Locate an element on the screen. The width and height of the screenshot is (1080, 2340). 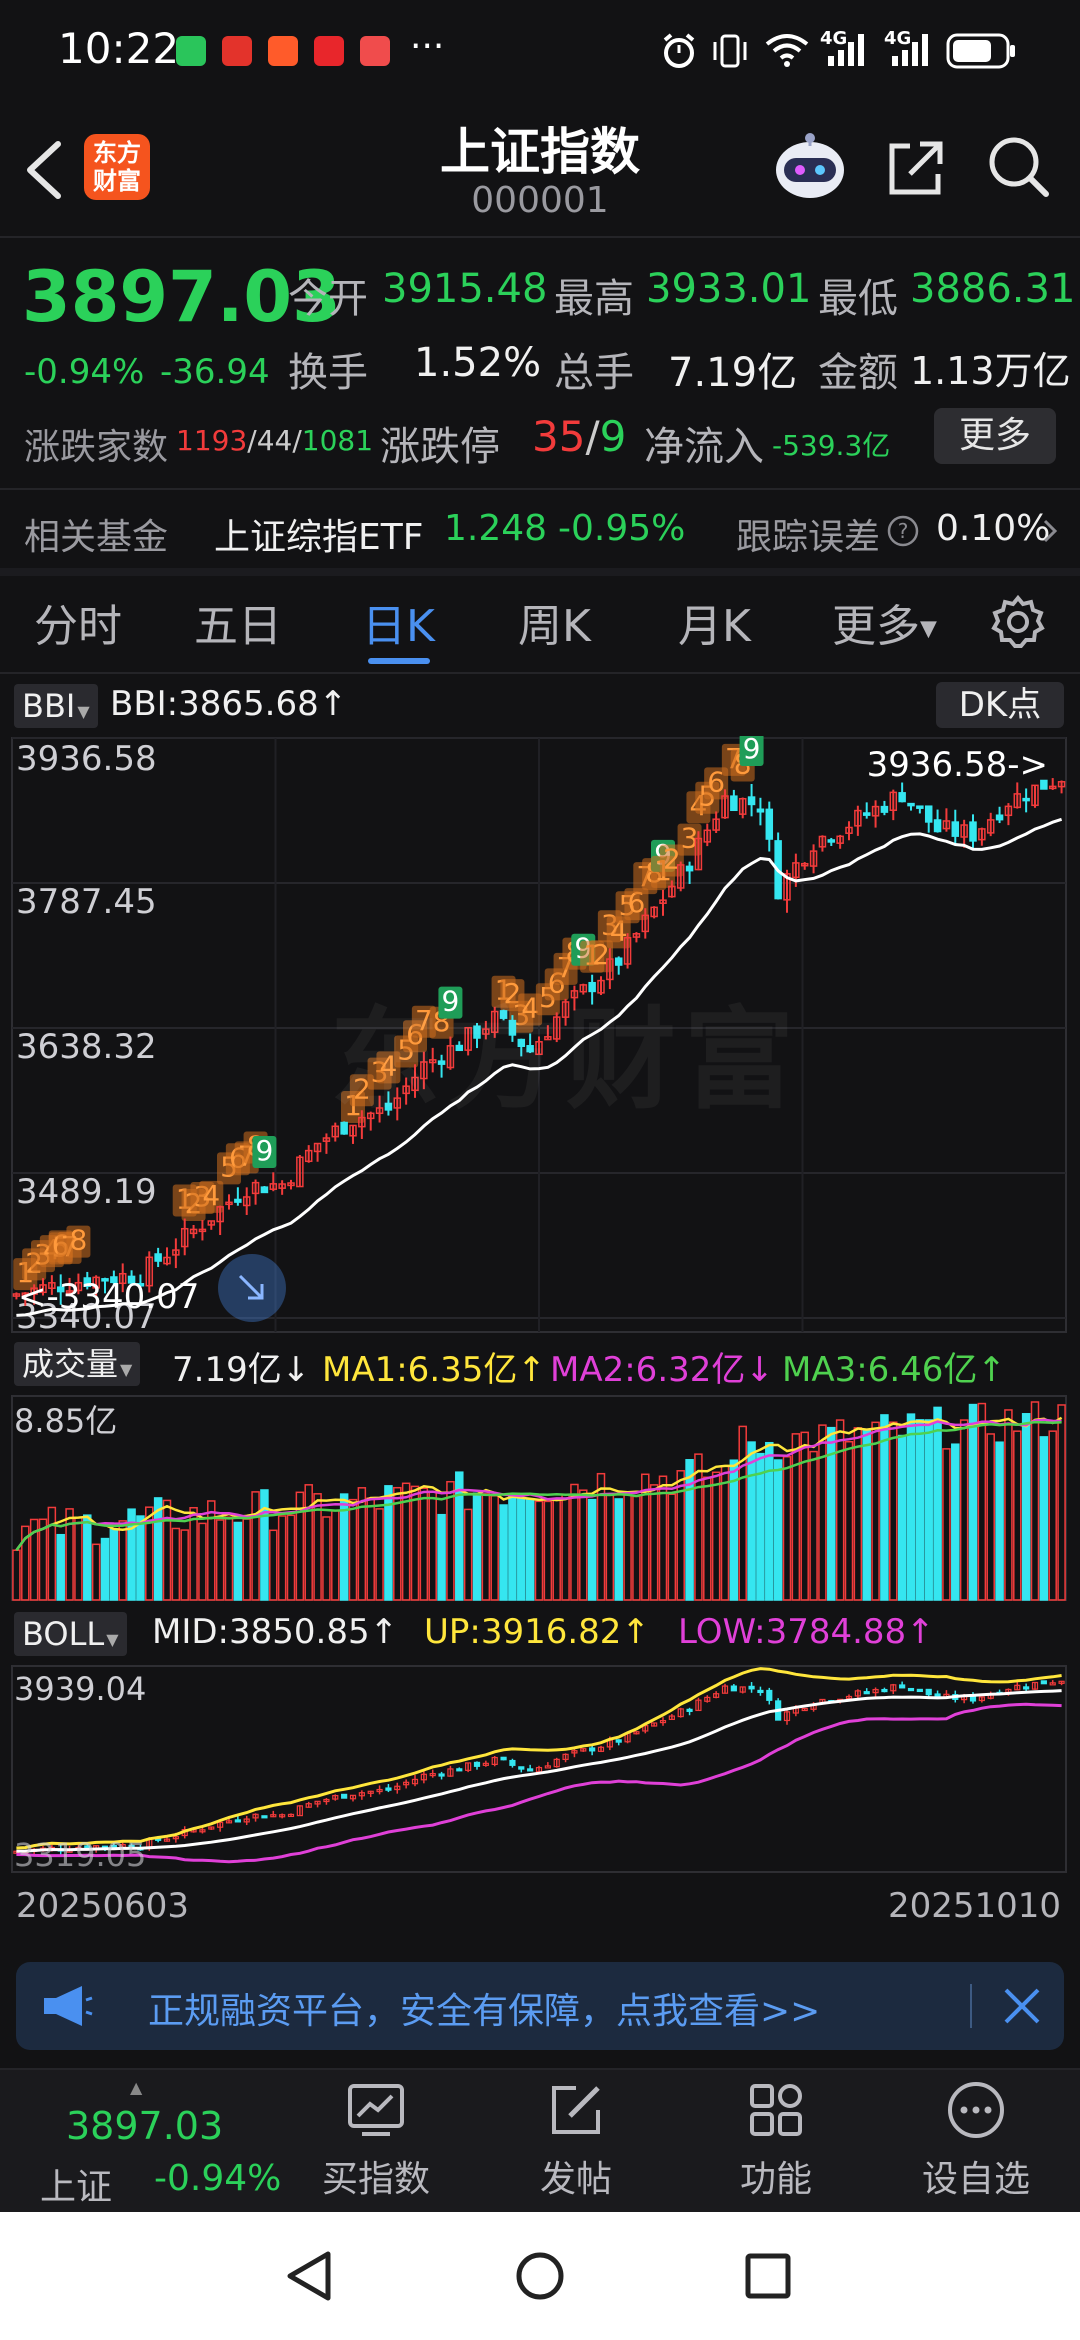
volume-selector: 成交量 ▼ is located at coordinates (77, 1364).